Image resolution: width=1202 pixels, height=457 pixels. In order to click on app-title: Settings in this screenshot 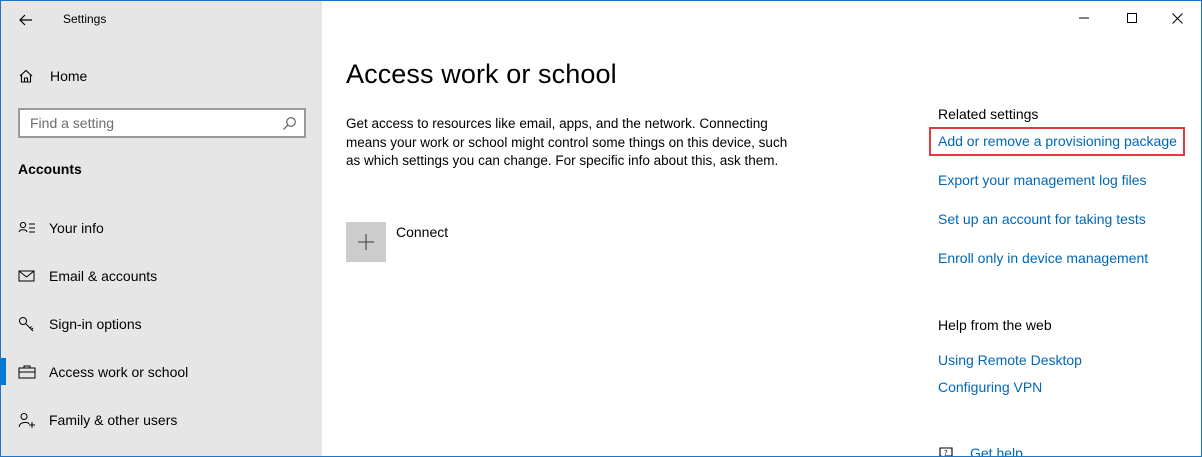, I will do `click(85, 19)`.